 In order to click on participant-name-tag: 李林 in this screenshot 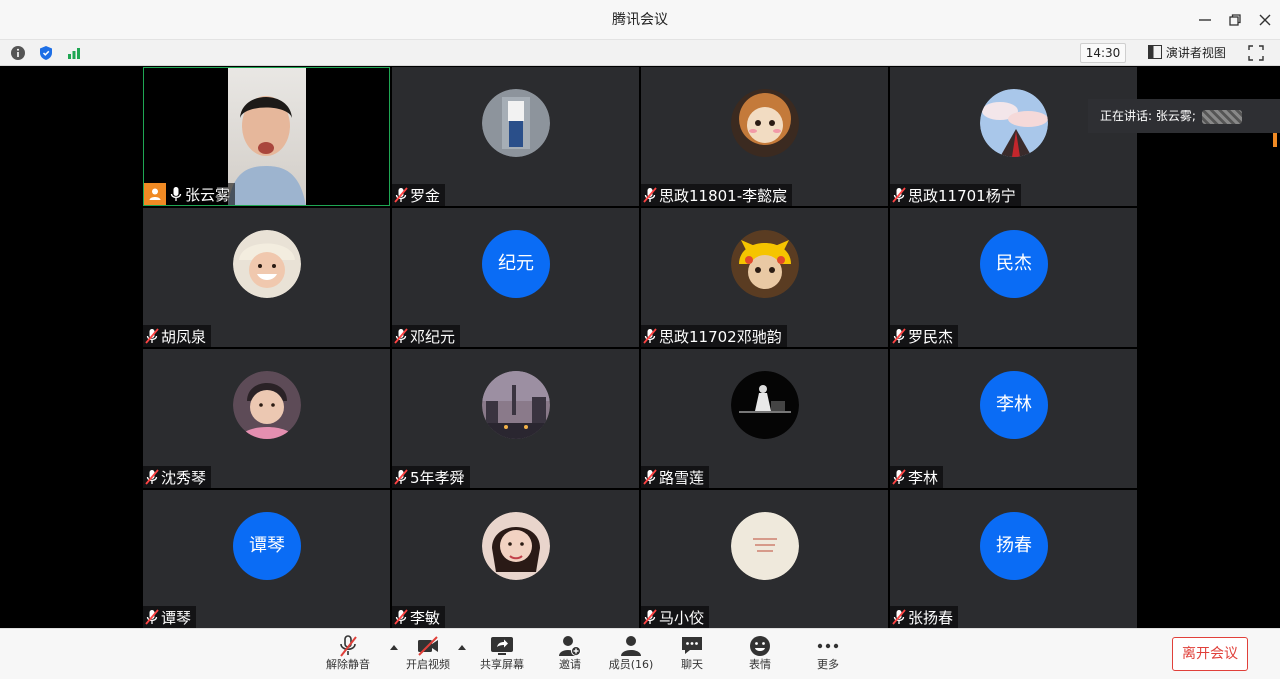, I will do `click(917, 477)`.